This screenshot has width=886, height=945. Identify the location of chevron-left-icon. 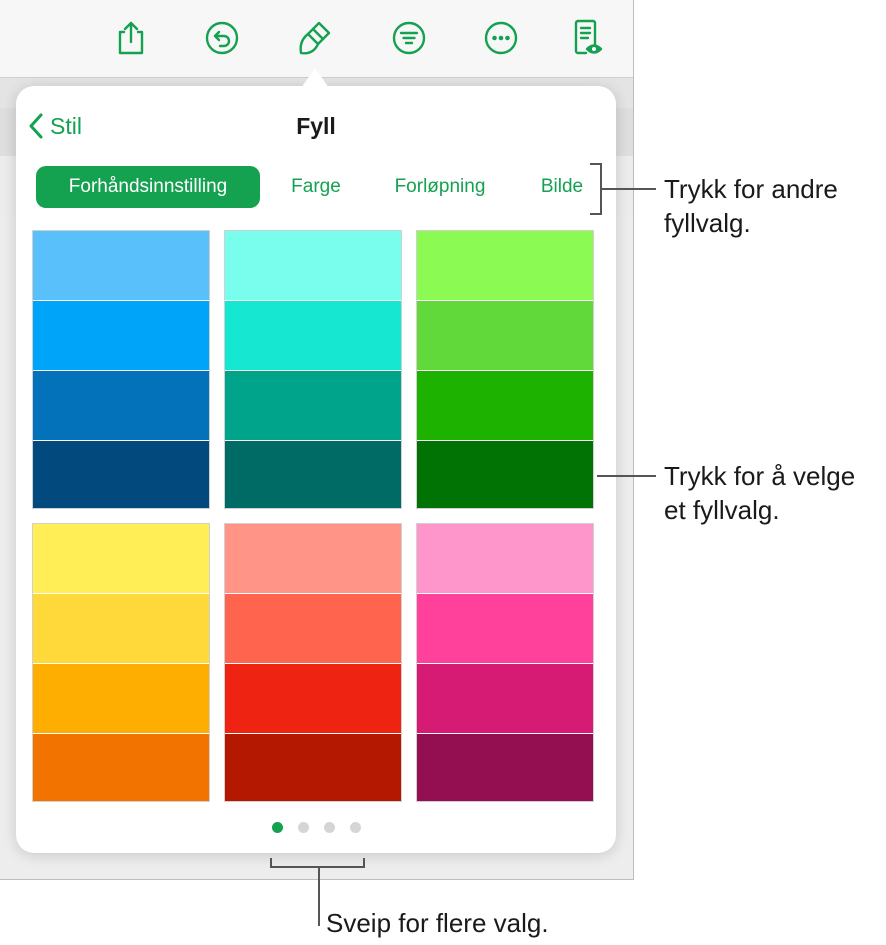
(36, 126).